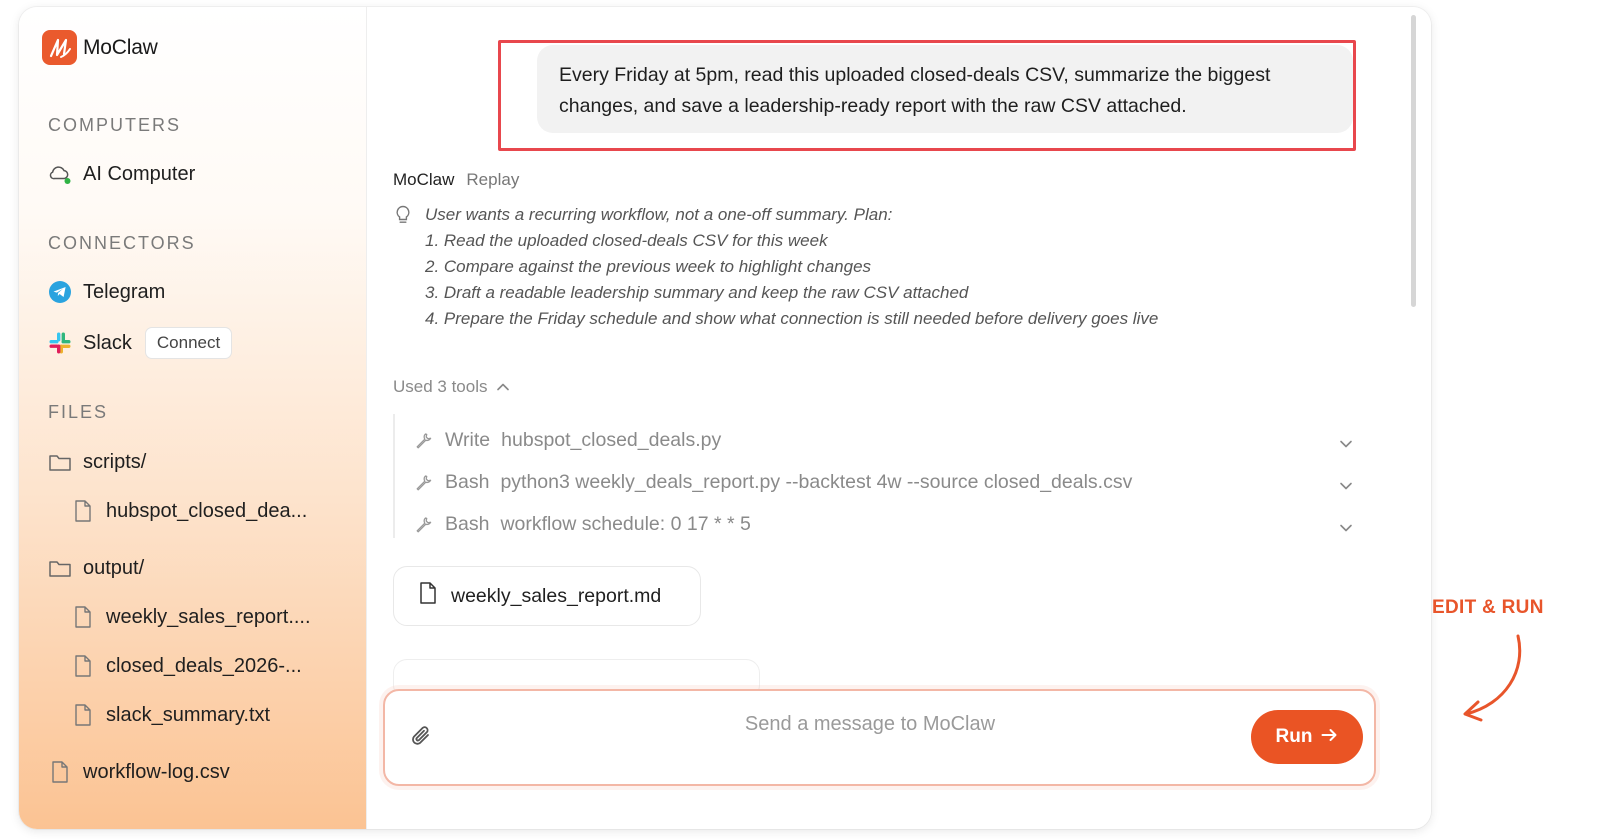  I want to click on telegram-icon, so click(60, 292).